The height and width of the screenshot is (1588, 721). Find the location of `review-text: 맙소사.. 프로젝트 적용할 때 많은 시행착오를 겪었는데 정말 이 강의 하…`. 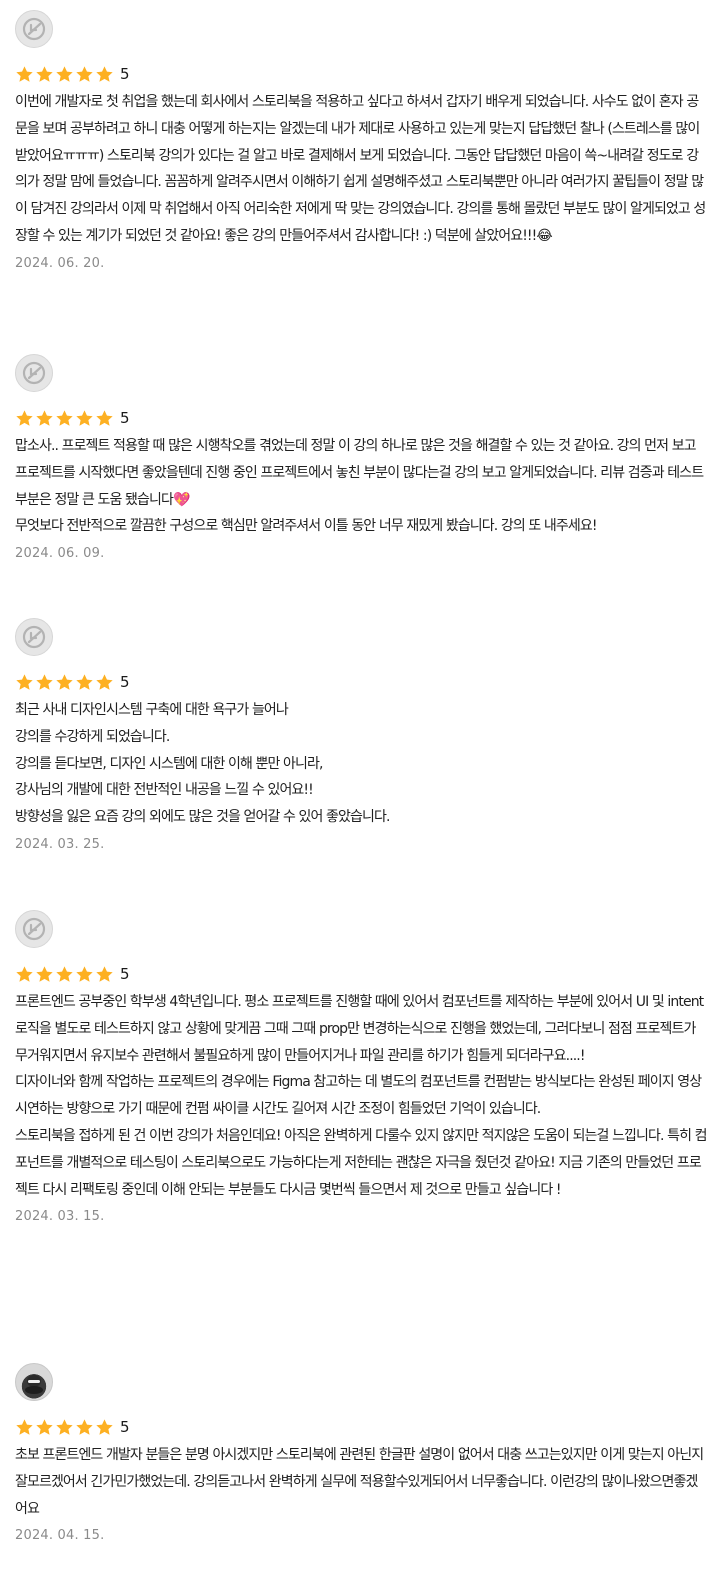

review-text: 맙소사.. 프로젝트 적용할 때 많은 시행착오를 겪었는데 정말 이 강의 하… is located at coordinates (359, 486).